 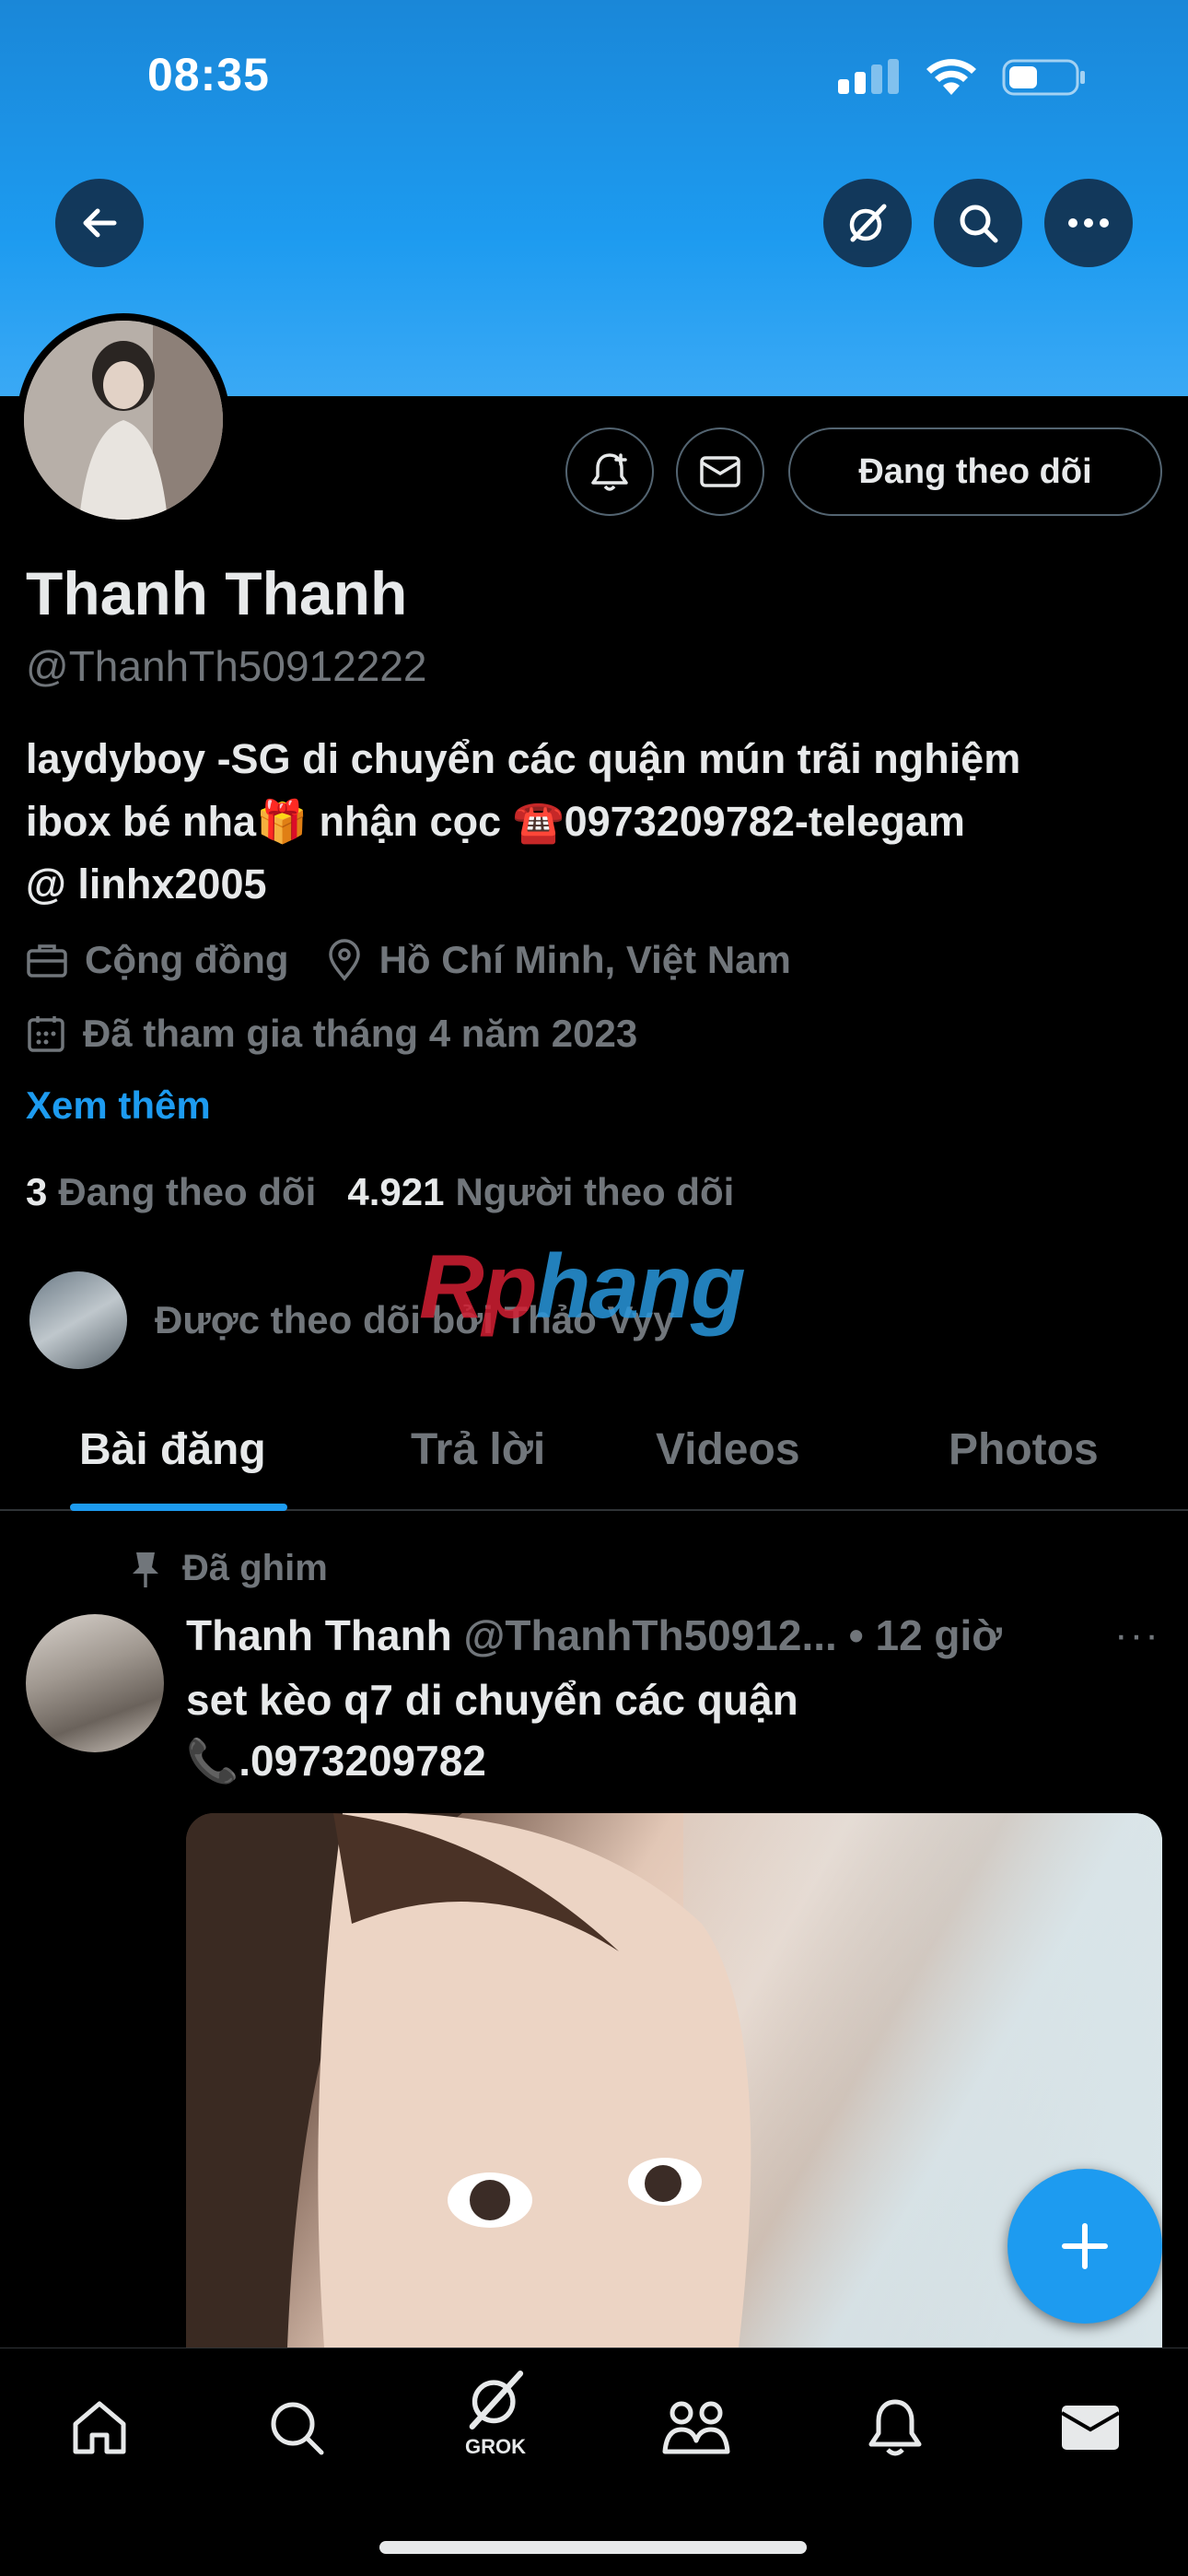 I want to click on messages-icon, so click(x=1091, y=2428).